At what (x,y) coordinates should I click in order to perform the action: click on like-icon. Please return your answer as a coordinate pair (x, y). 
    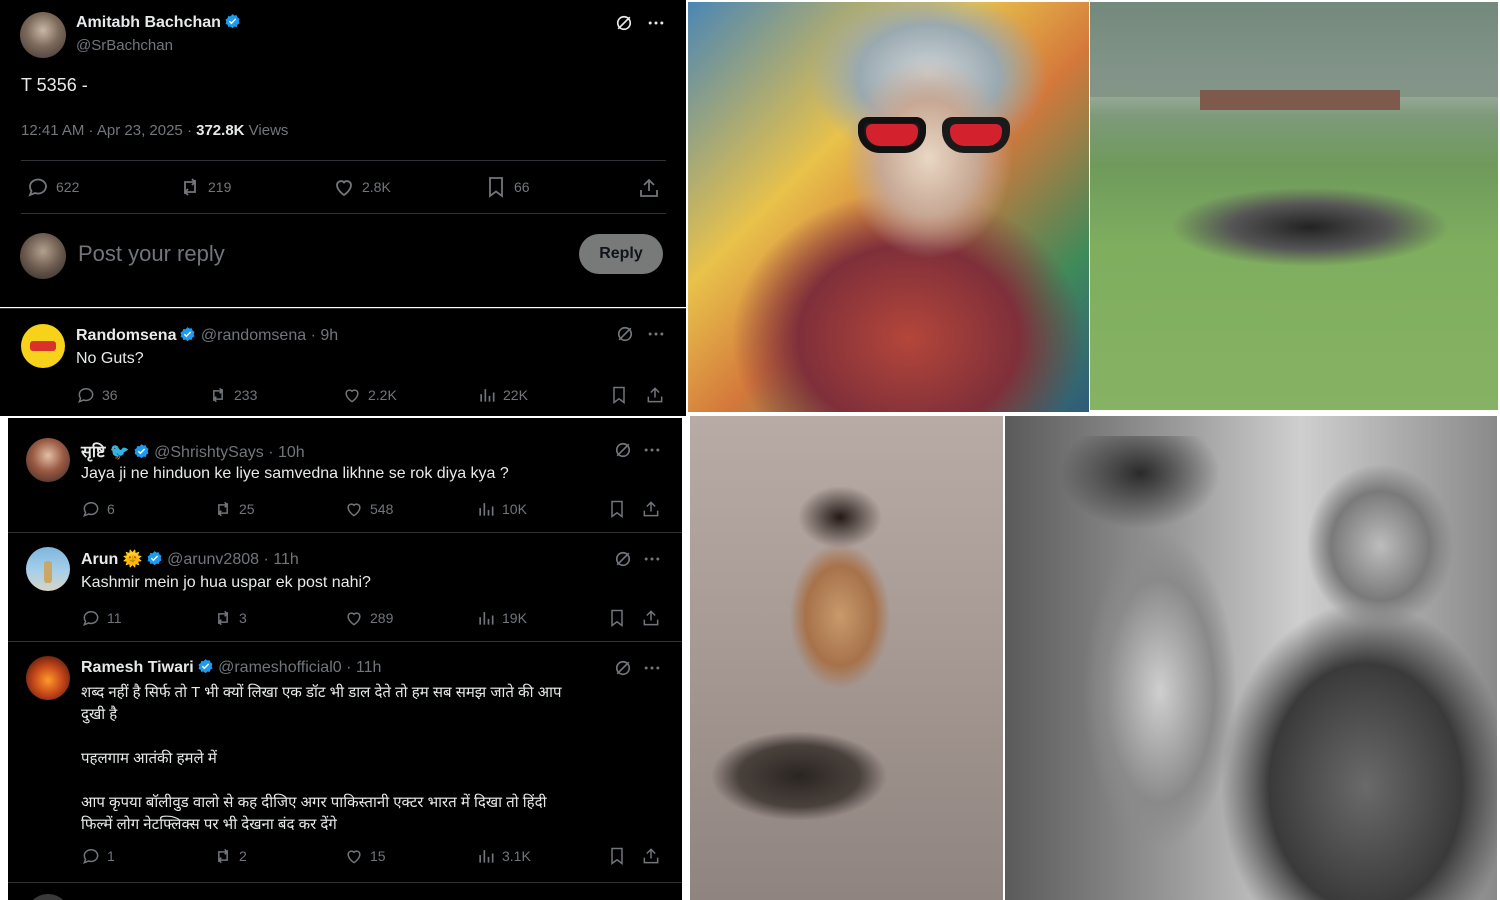
    Looking at the image, I should click on (354, 857).